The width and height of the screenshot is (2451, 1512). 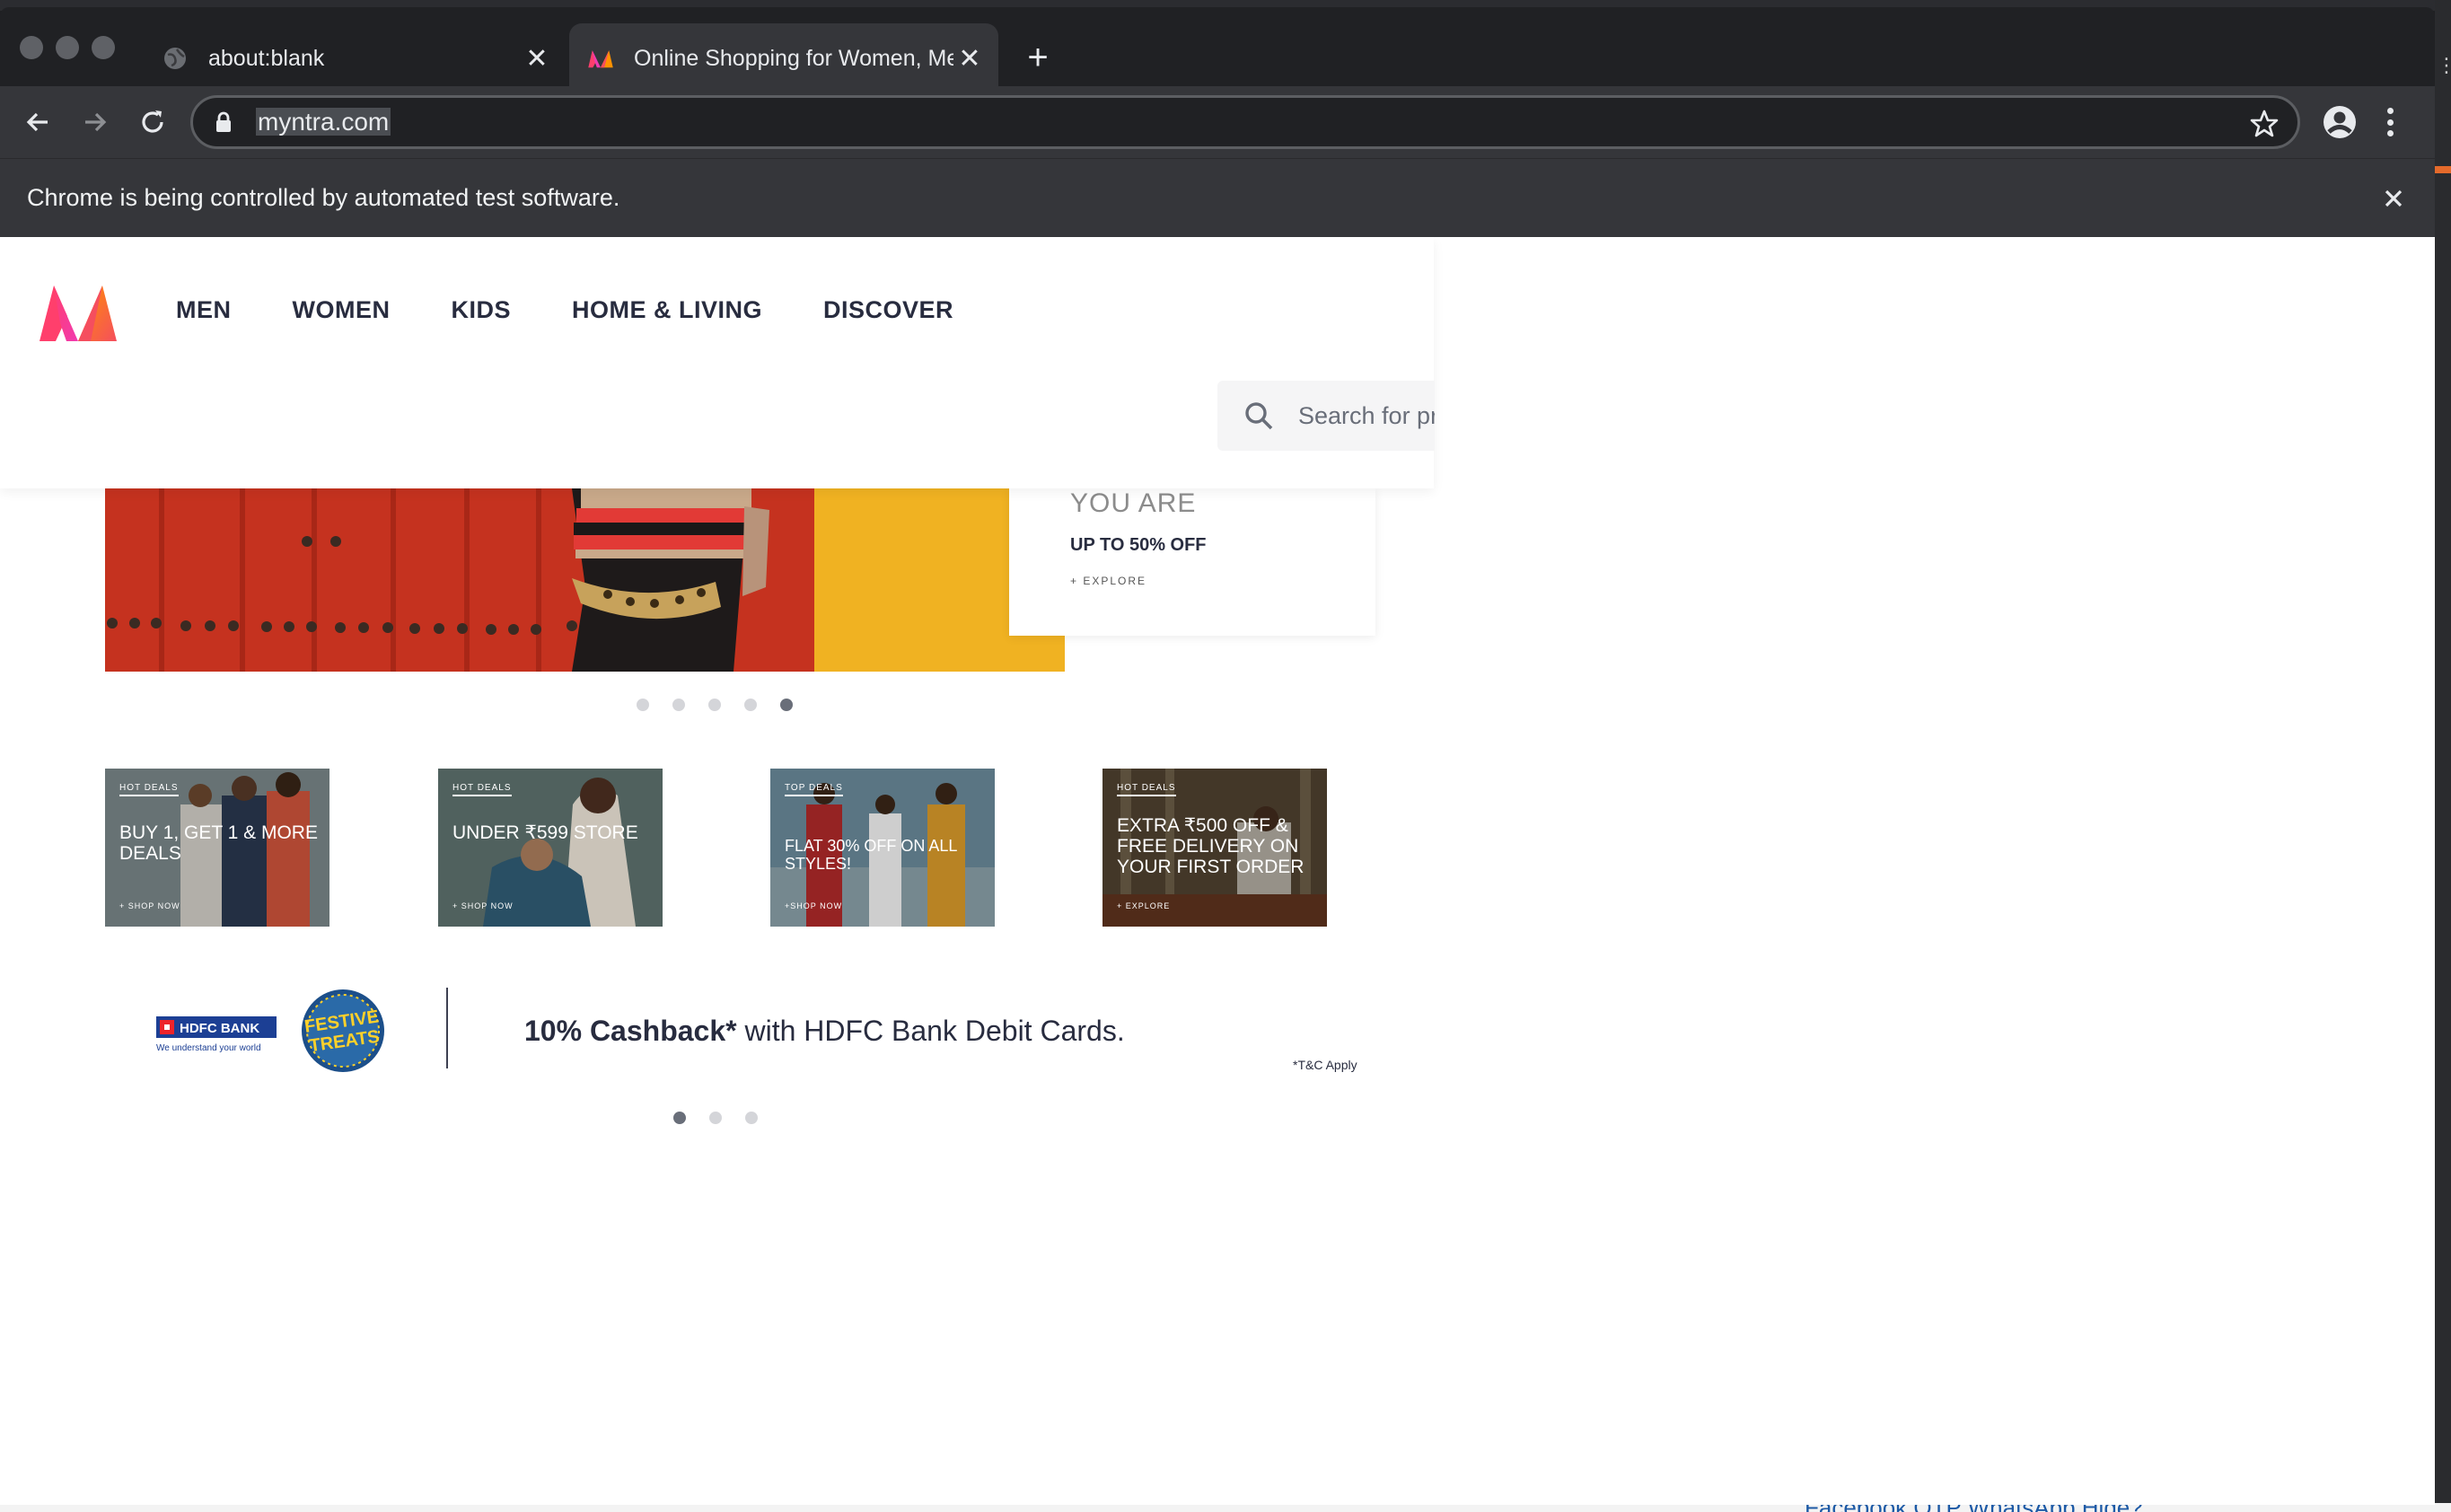 I want to click on reload-icon, so click(x=152, y=122).